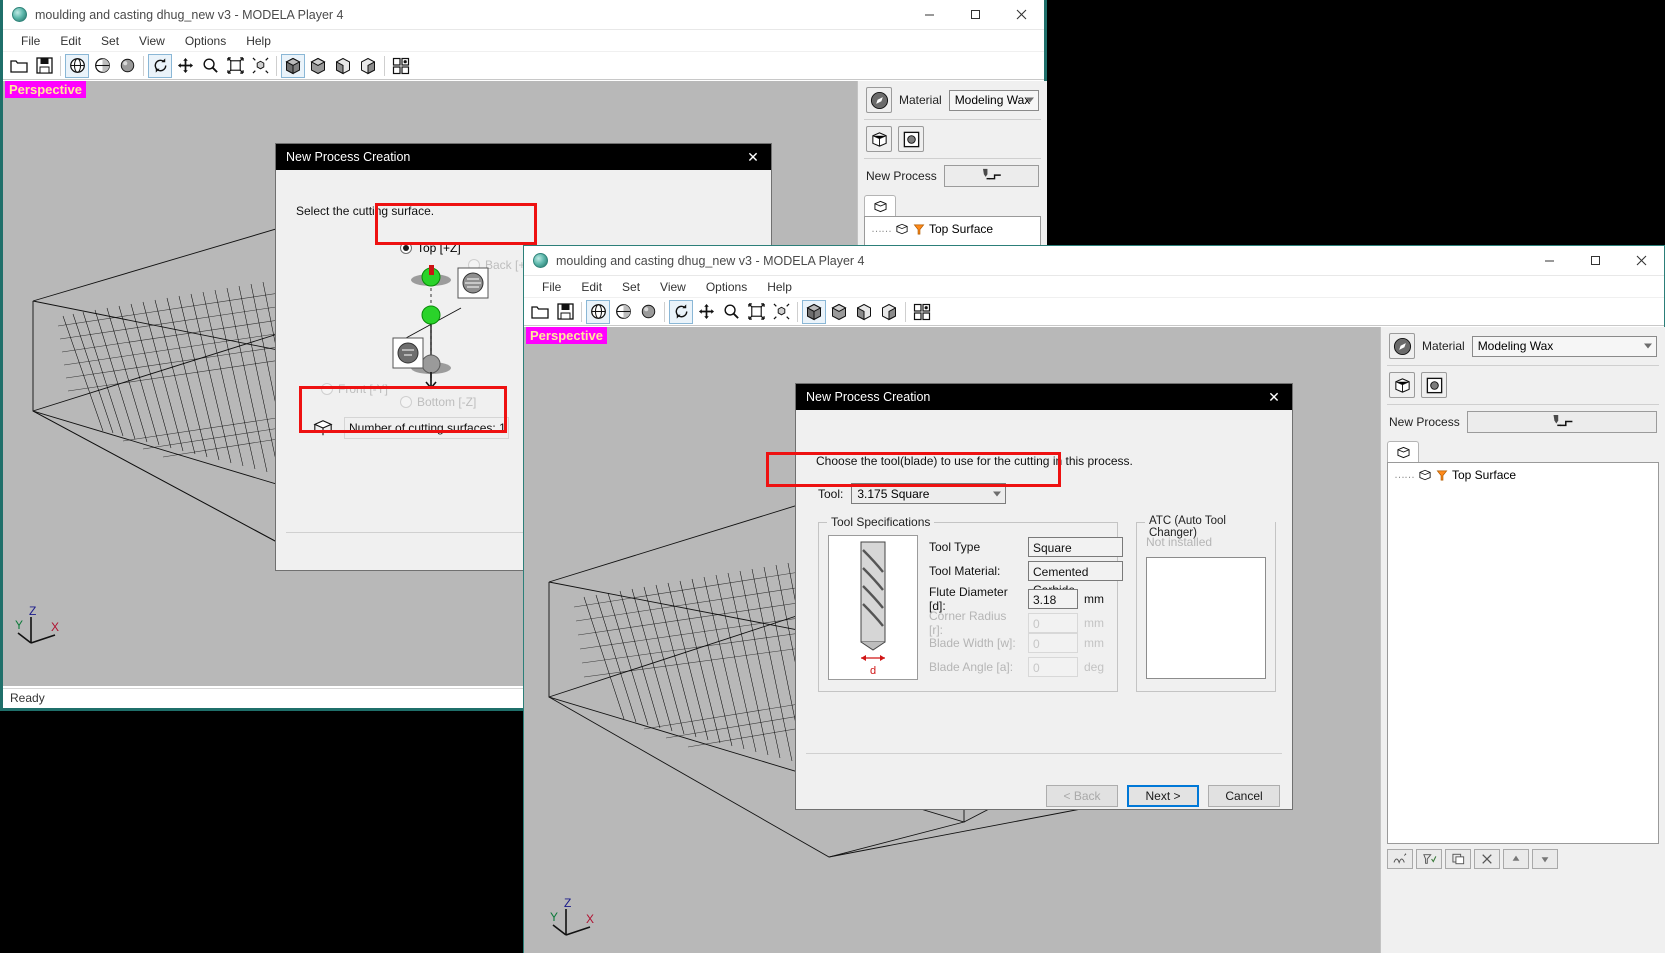 Image resolution: width=1665 pixels, height=953 pixels. I want to click on tool-row: Tool: 3.175 Square, so click(912, 493).